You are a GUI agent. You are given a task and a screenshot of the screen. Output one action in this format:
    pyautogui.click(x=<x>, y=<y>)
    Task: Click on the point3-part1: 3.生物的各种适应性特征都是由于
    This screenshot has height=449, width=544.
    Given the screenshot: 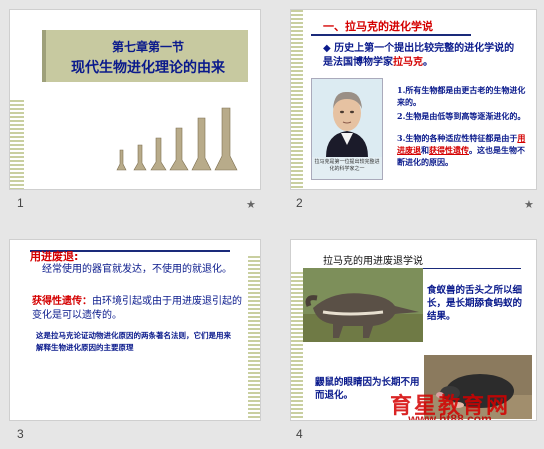 What is the action you would take?
    pyautogui.click(x=457, y=138)
    